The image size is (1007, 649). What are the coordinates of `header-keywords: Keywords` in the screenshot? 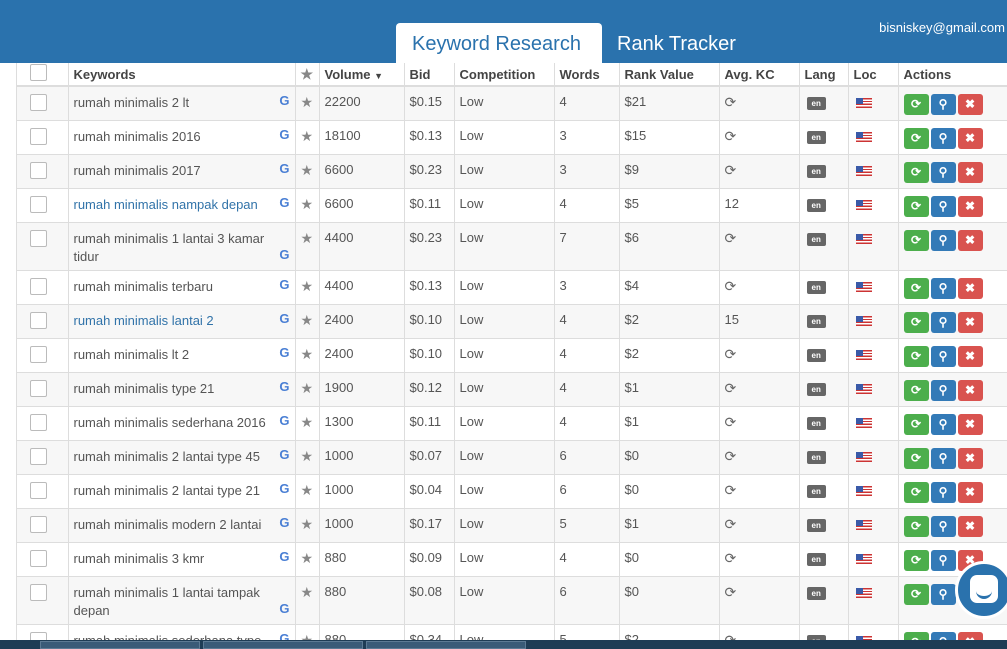 It's located at (182, 75).